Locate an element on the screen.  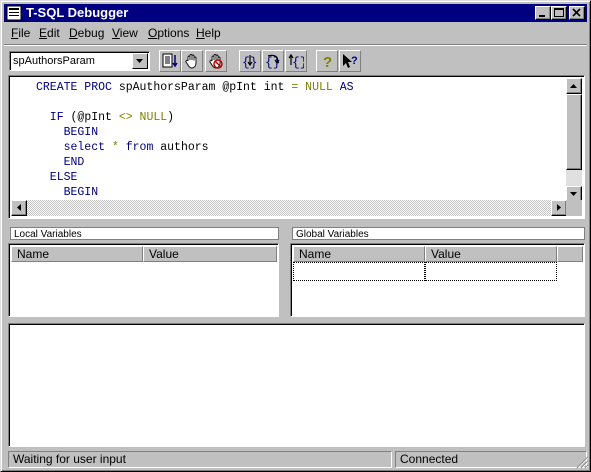
menu-debug: Debug is located at coordinates (86, 33).